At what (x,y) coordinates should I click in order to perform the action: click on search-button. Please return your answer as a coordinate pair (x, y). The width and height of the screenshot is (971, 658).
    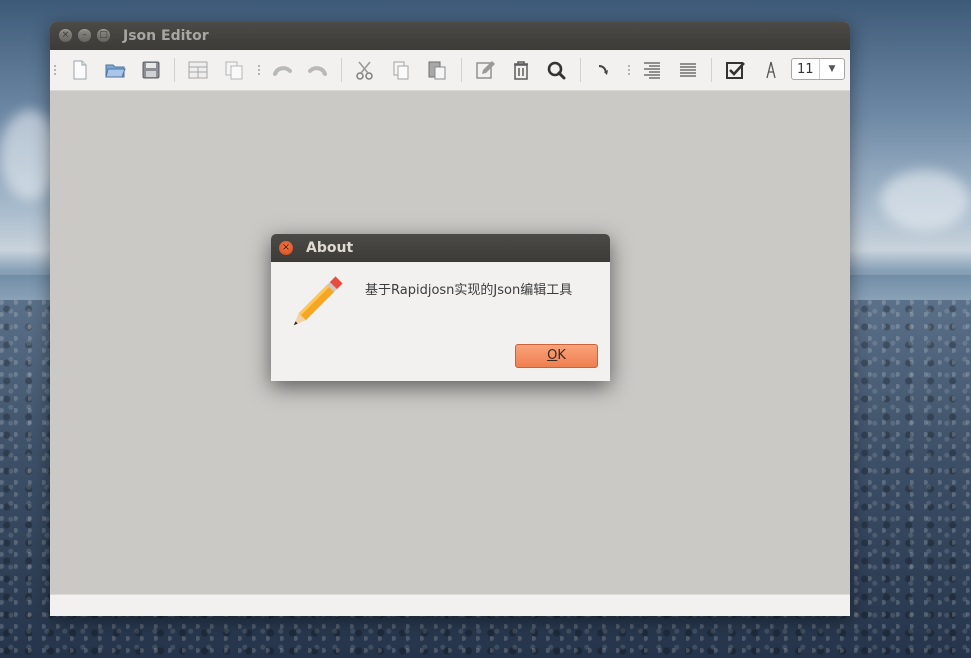
    Looking at the image, I should click on (556, 70).